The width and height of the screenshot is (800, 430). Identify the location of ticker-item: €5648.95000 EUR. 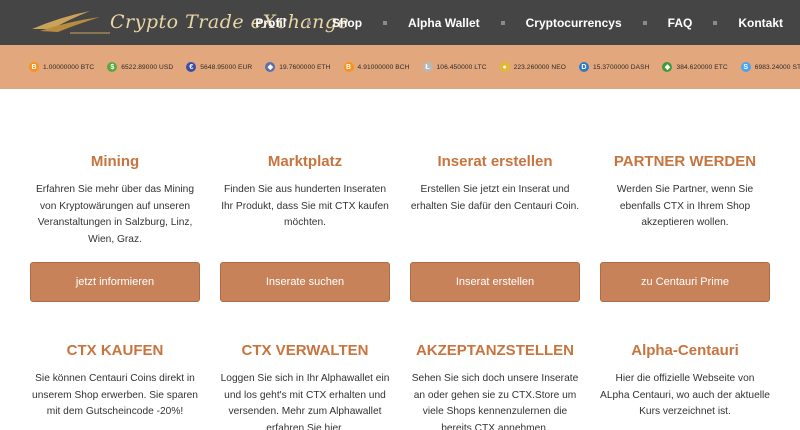
(219, 67).